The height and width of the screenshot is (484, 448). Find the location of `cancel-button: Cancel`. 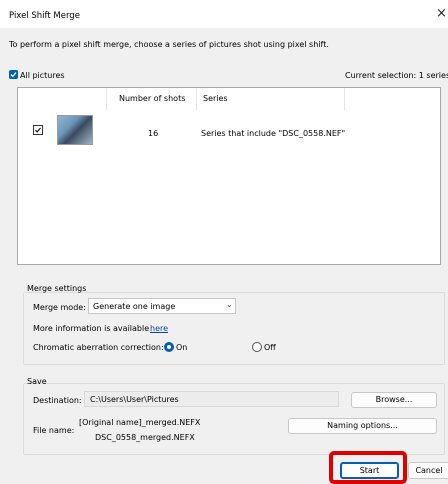

cancel-button: Cancel is located at coordinates (428, 470).